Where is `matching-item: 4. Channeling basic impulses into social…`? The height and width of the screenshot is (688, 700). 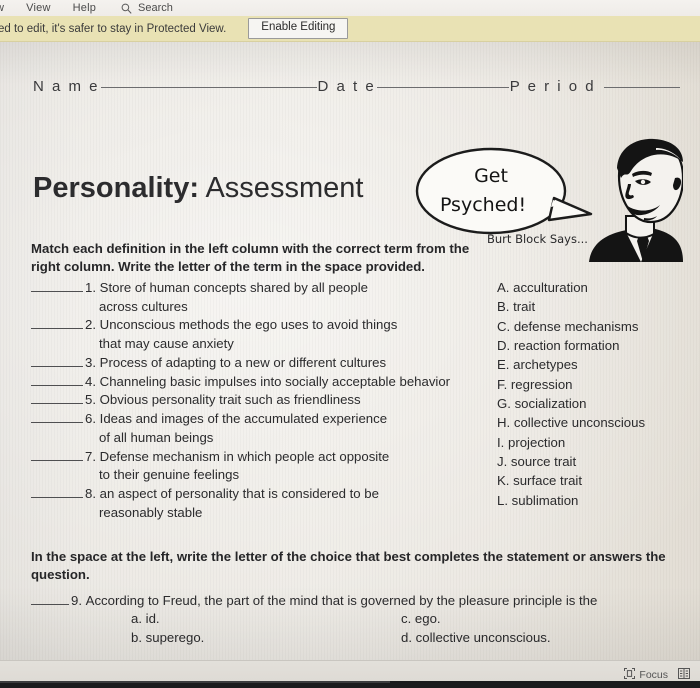
matching-item: 4. Channeling basic impulses into social… is located at coordinates (257, 382).